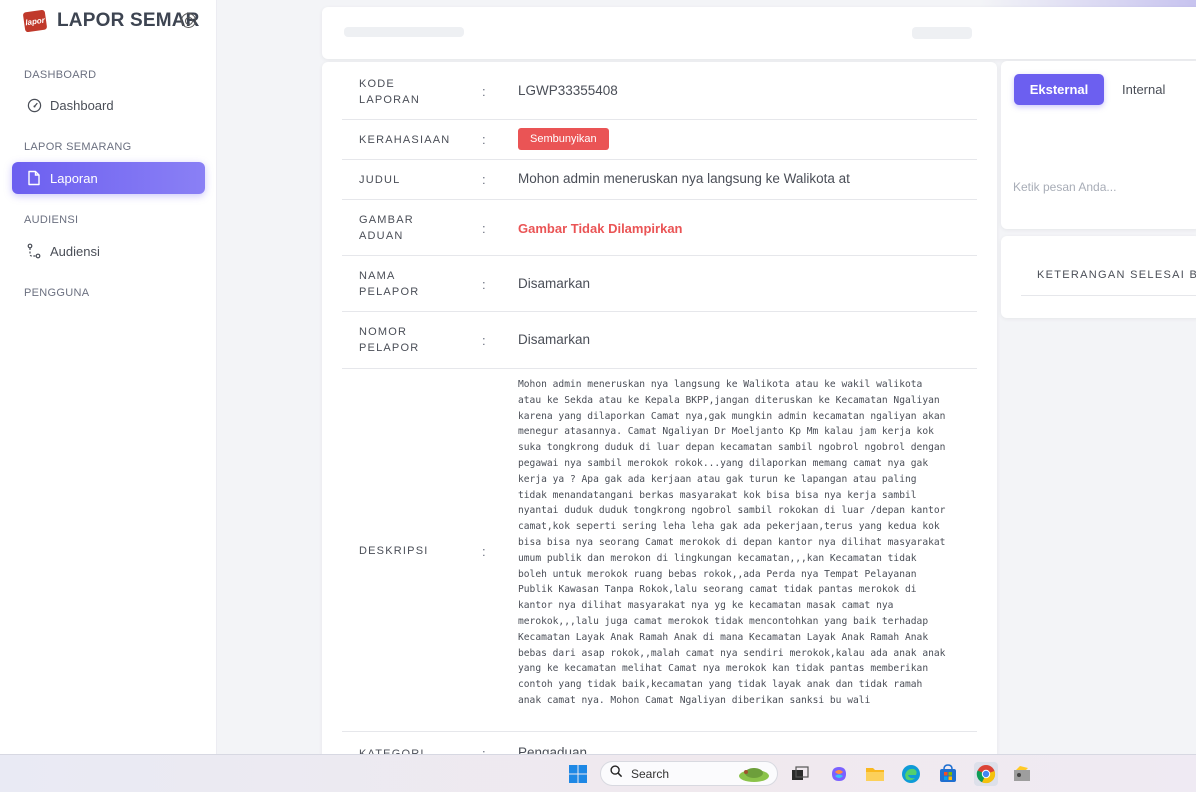  What do you see at coordinates (659, 340) in the screenshot?
I see `row-nomor-pelapor: NOMOR PELAPOR : Disamarkan` at bounding box center [659, 340].